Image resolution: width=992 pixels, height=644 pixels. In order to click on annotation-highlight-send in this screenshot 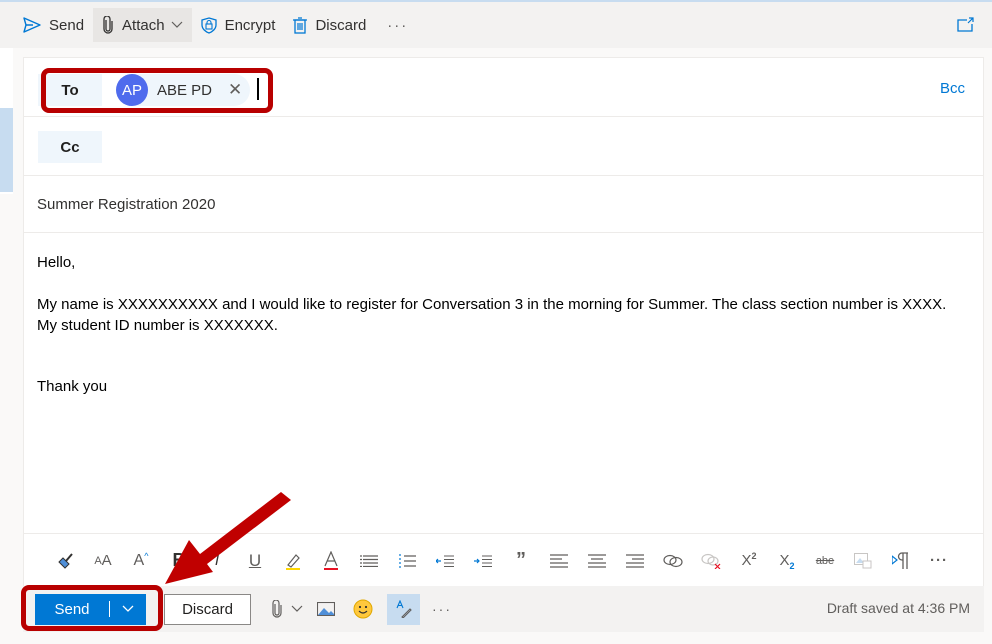, I will do `click(92, 608)`.